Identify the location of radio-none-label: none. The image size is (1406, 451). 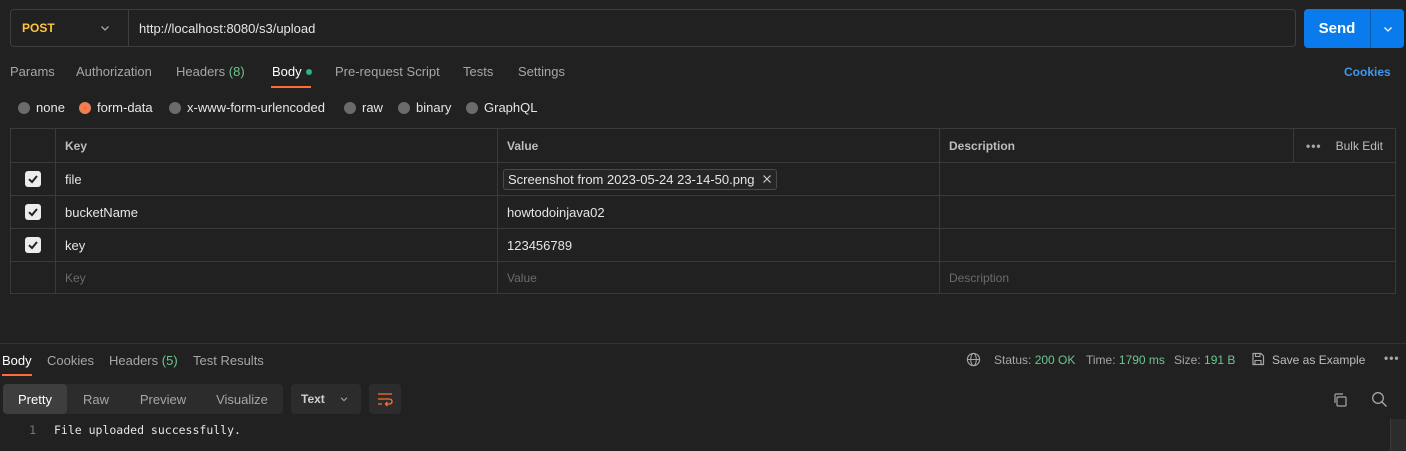
(50, 107).